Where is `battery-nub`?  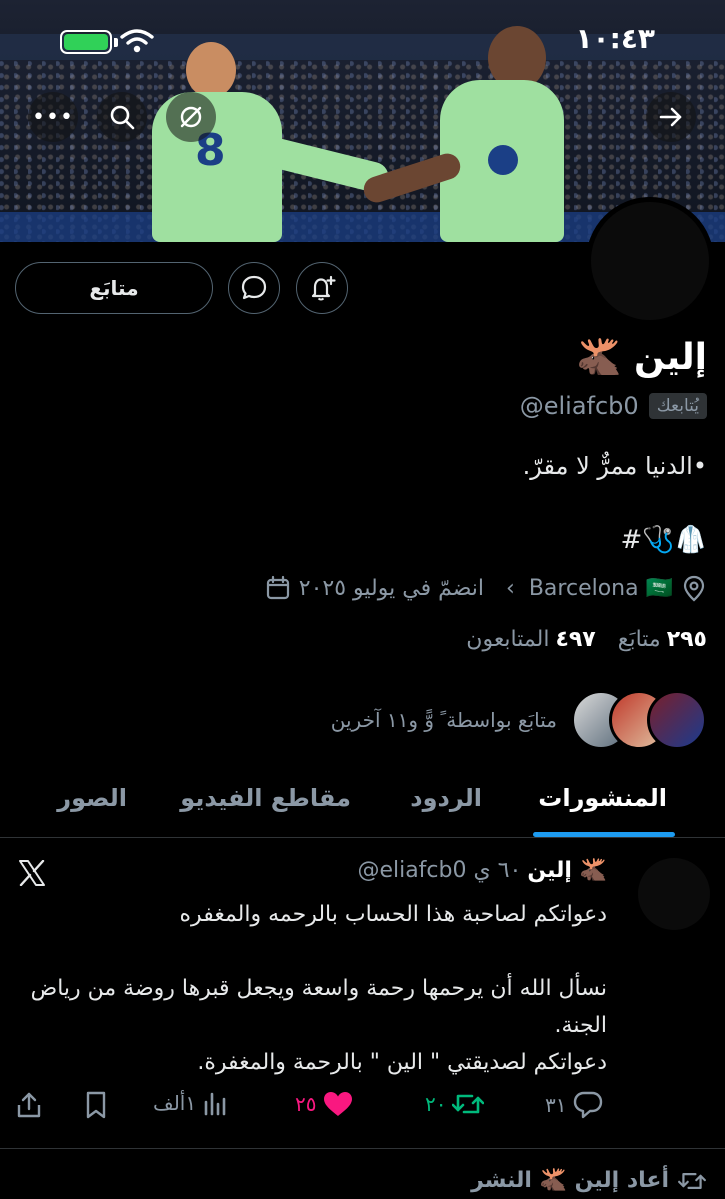 battery-nub is located at coordinates (116, 42).